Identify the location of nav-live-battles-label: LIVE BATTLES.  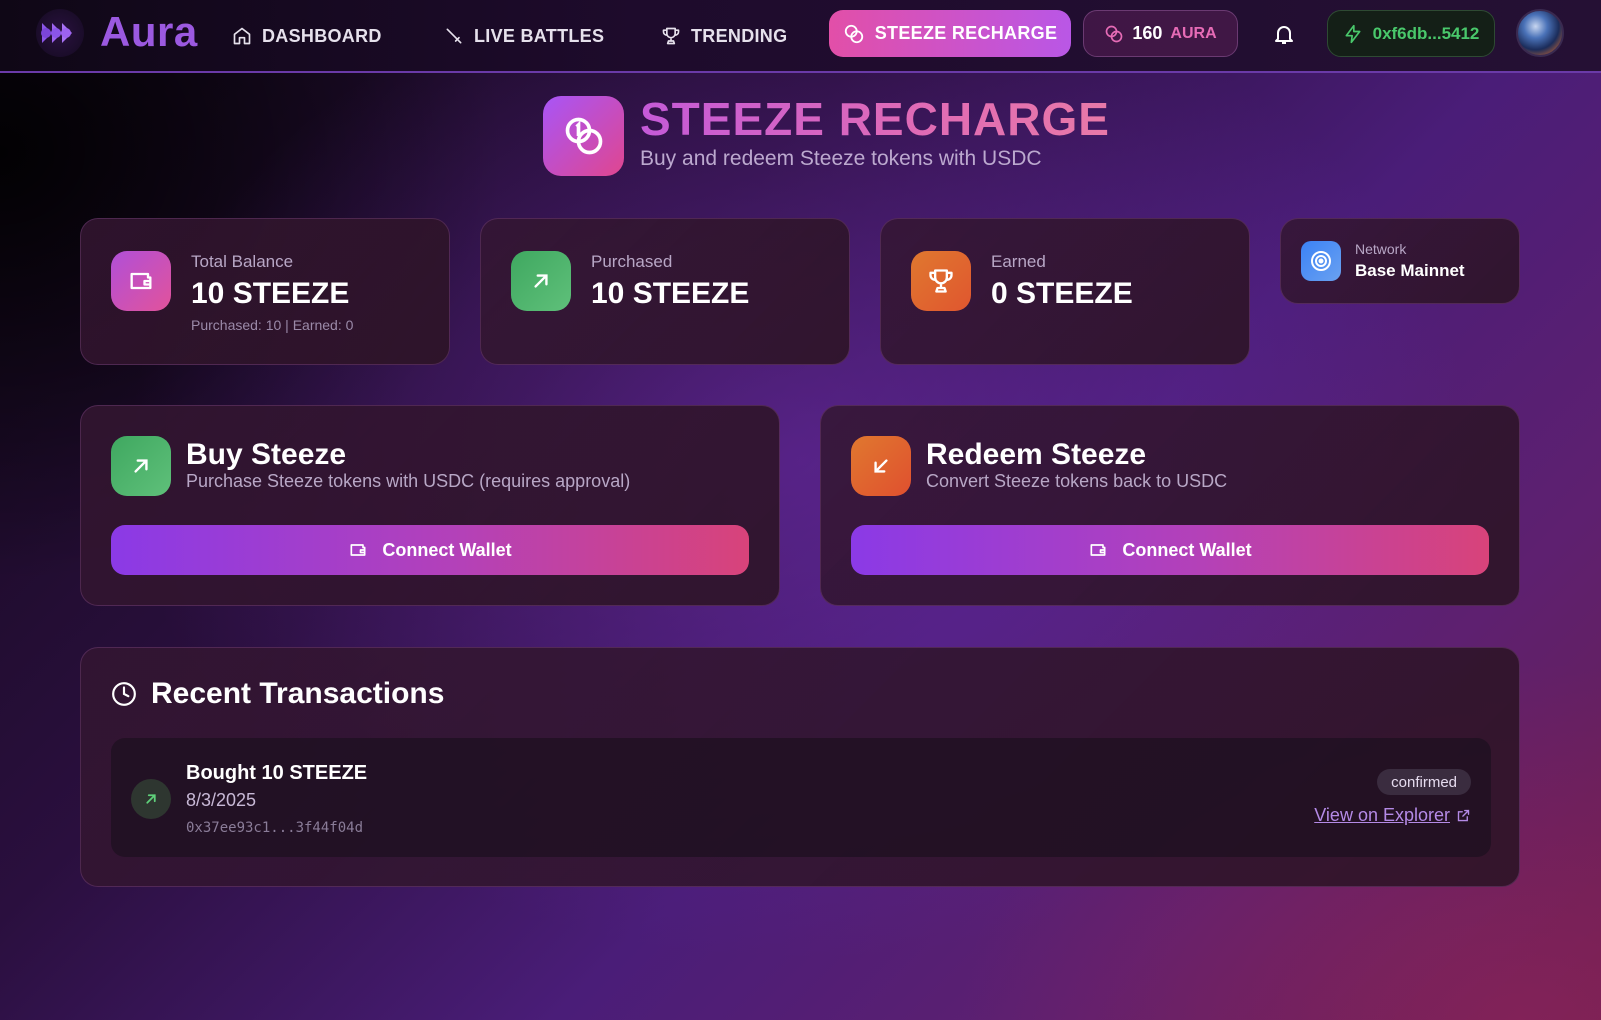
(539, 35).